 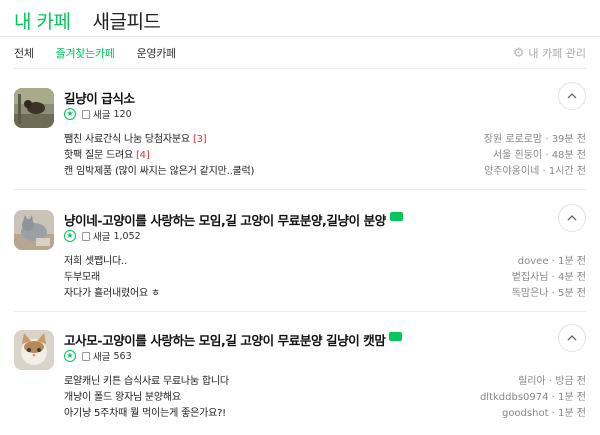 I want to click on post-meta: 볕집사님 · 4분 전, so click(x=548, y=277).